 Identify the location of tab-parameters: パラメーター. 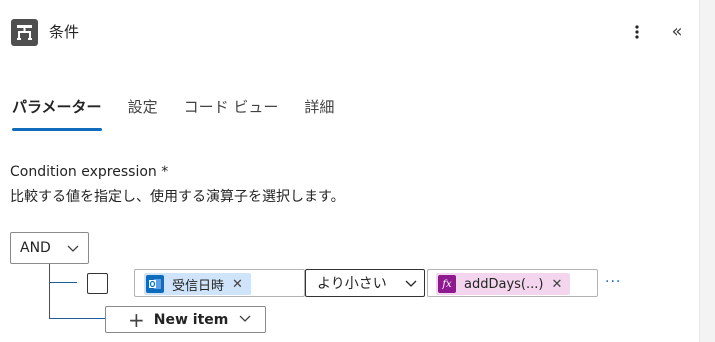
(57, 114).